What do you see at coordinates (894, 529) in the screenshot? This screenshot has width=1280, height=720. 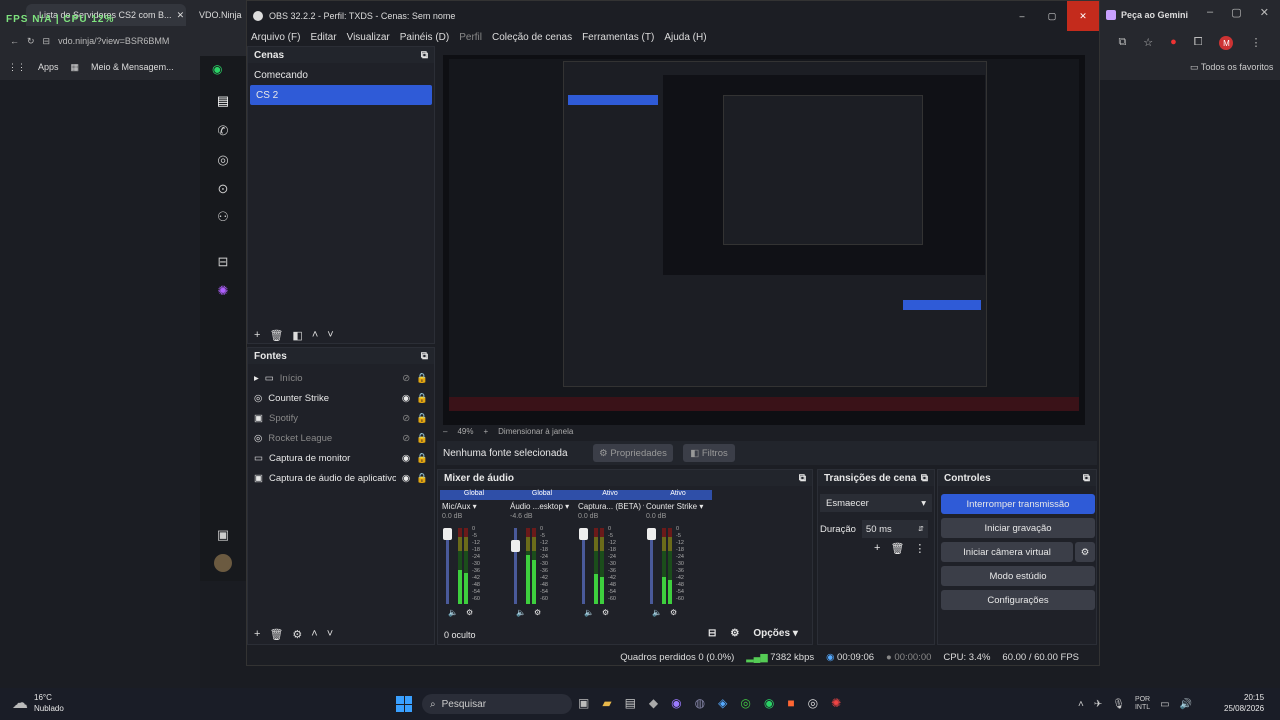 I see `duration-spinbox: 50 ms ⇵` at bounding box center [894, 529].